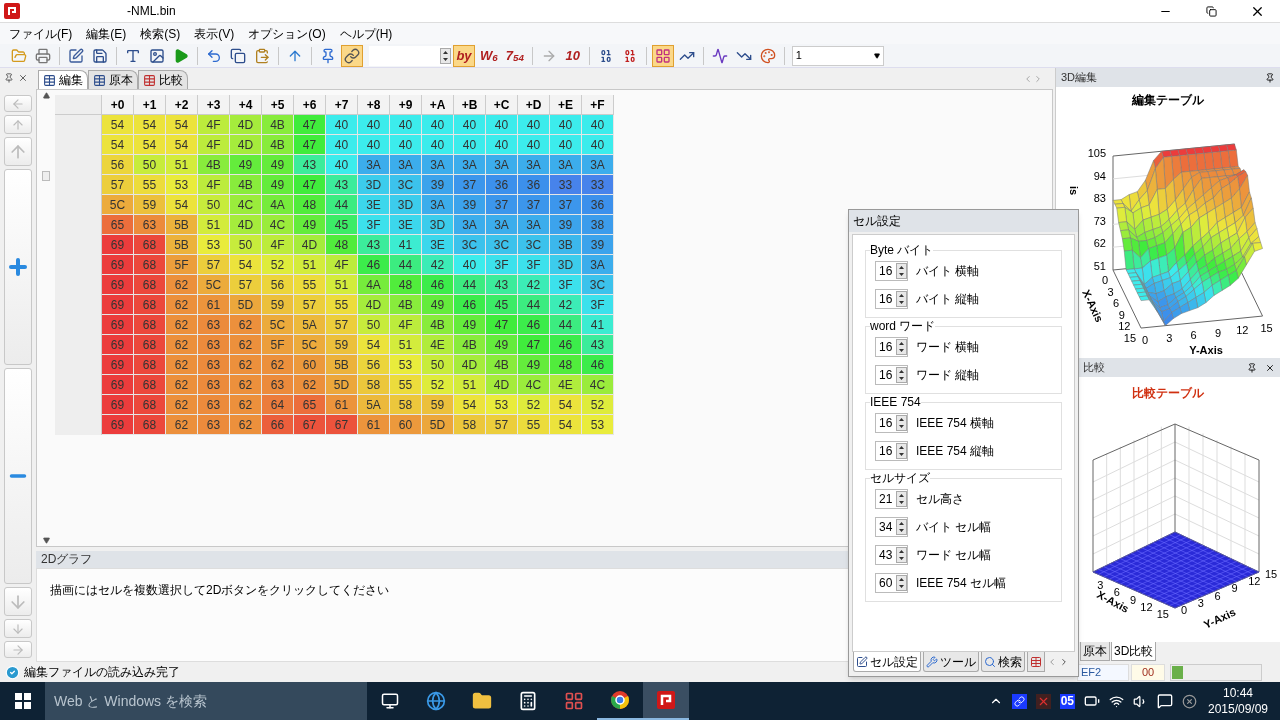 The width and height of the screenshot is (1280, 720). Describe the element at coordinates (502, 205) in the screenshot. I see `table-cell: 37` at that location.